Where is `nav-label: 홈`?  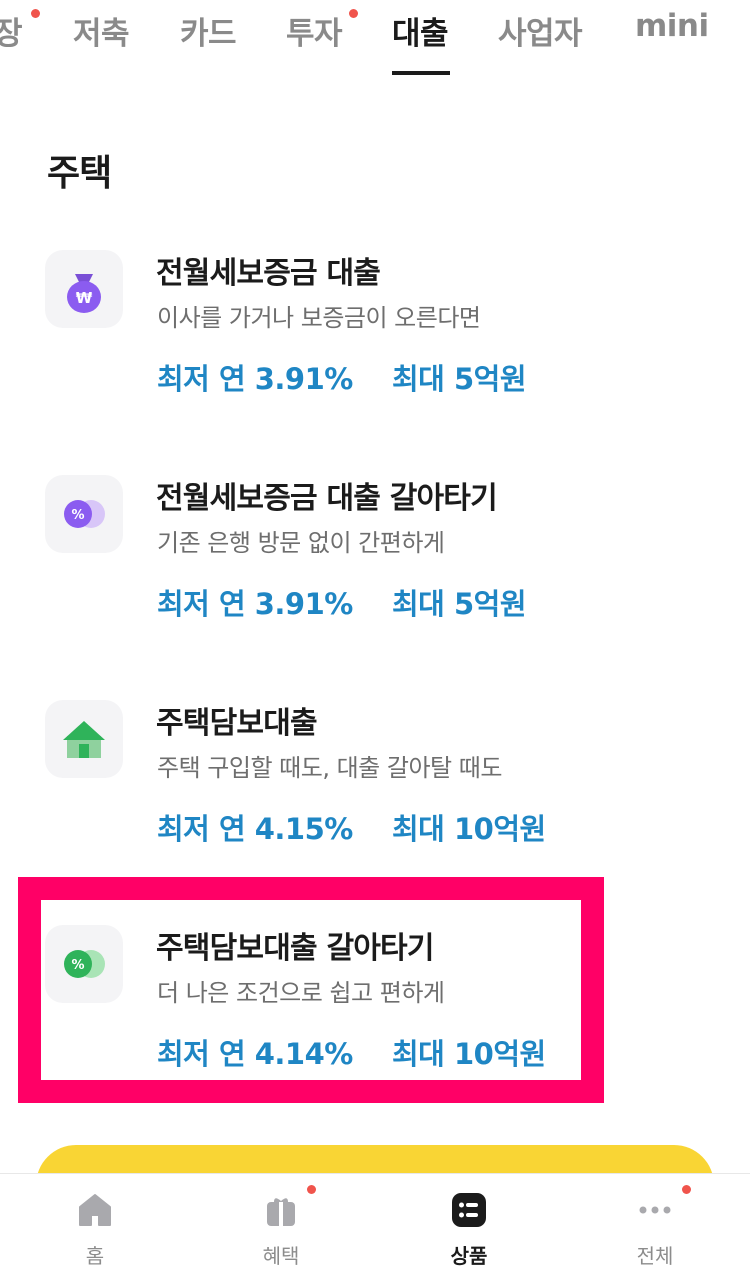
nav-label: 홈 is located at coordinates (95, 1256).